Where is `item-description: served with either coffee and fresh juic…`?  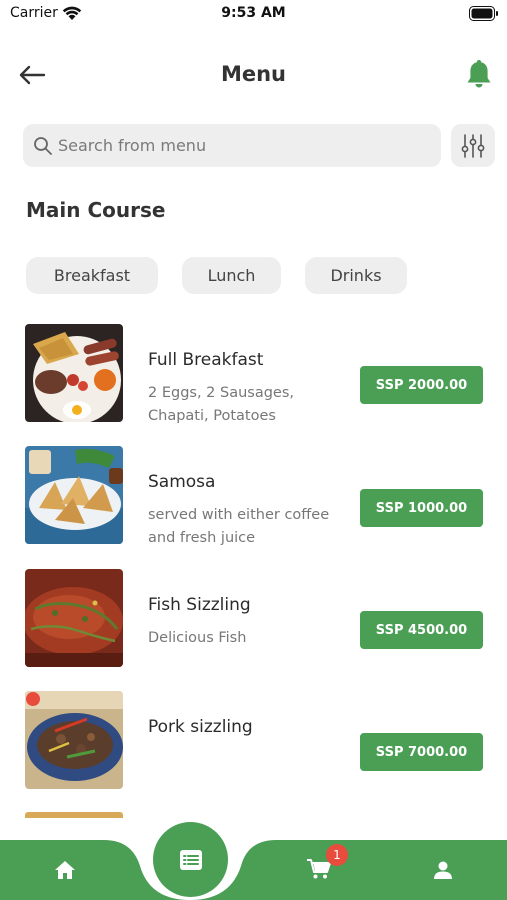
item-description: served with either coffee and fresh juic… is located at coordinates (239, 526).